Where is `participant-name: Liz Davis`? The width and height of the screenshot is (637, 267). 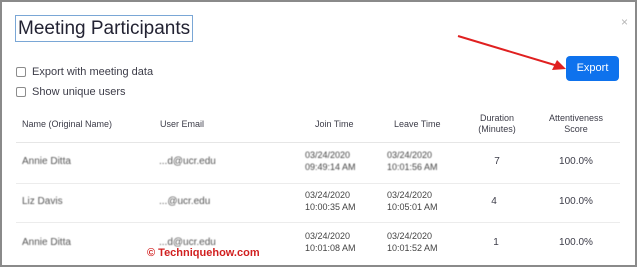
participant-name: Liz Davis is located at coordinates (42, 201).